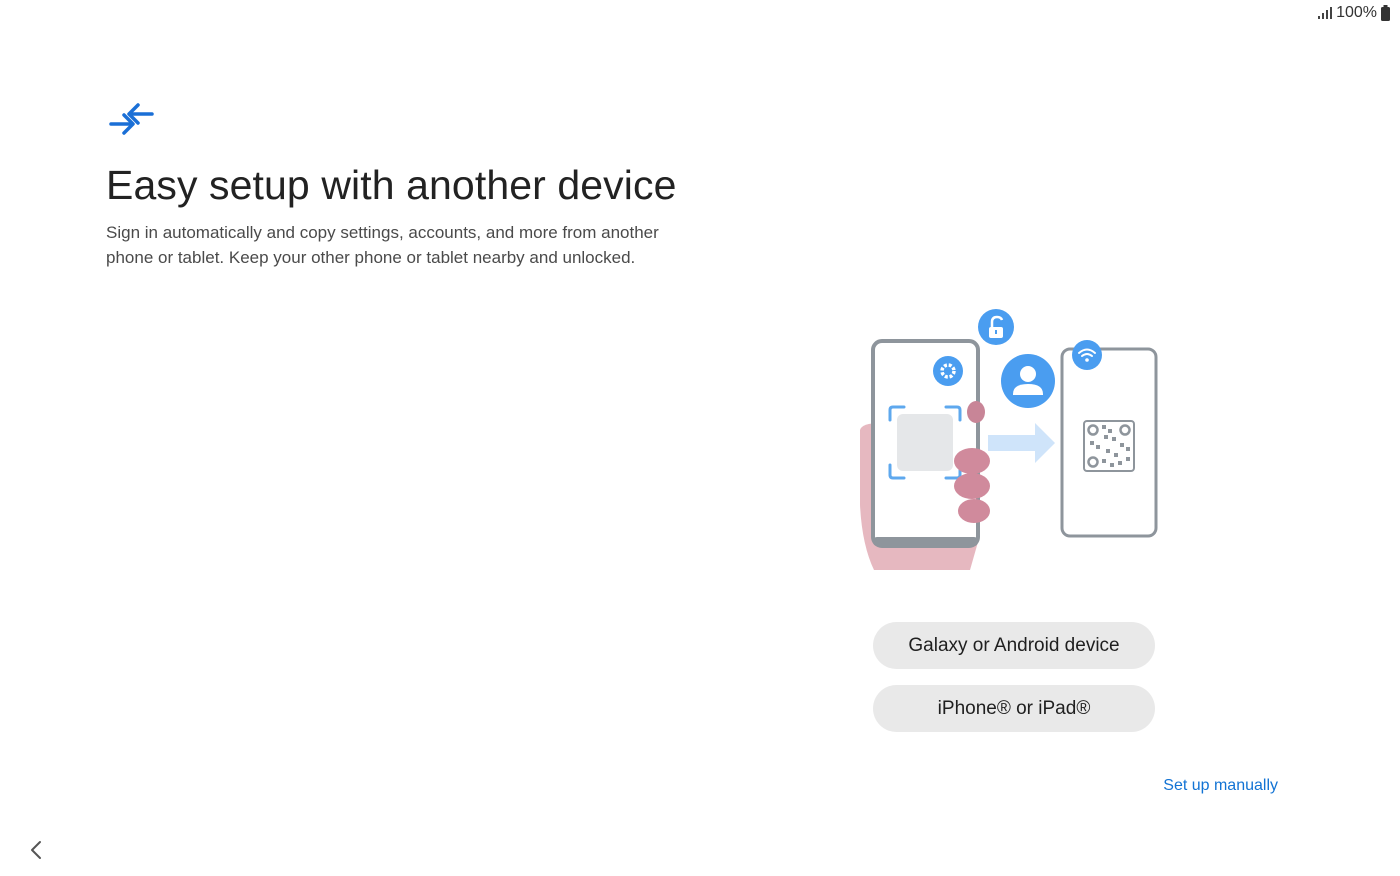  Describe the element at coordinates (1385, 13) in the screenshot. I see `battery-full-icon` at that location.